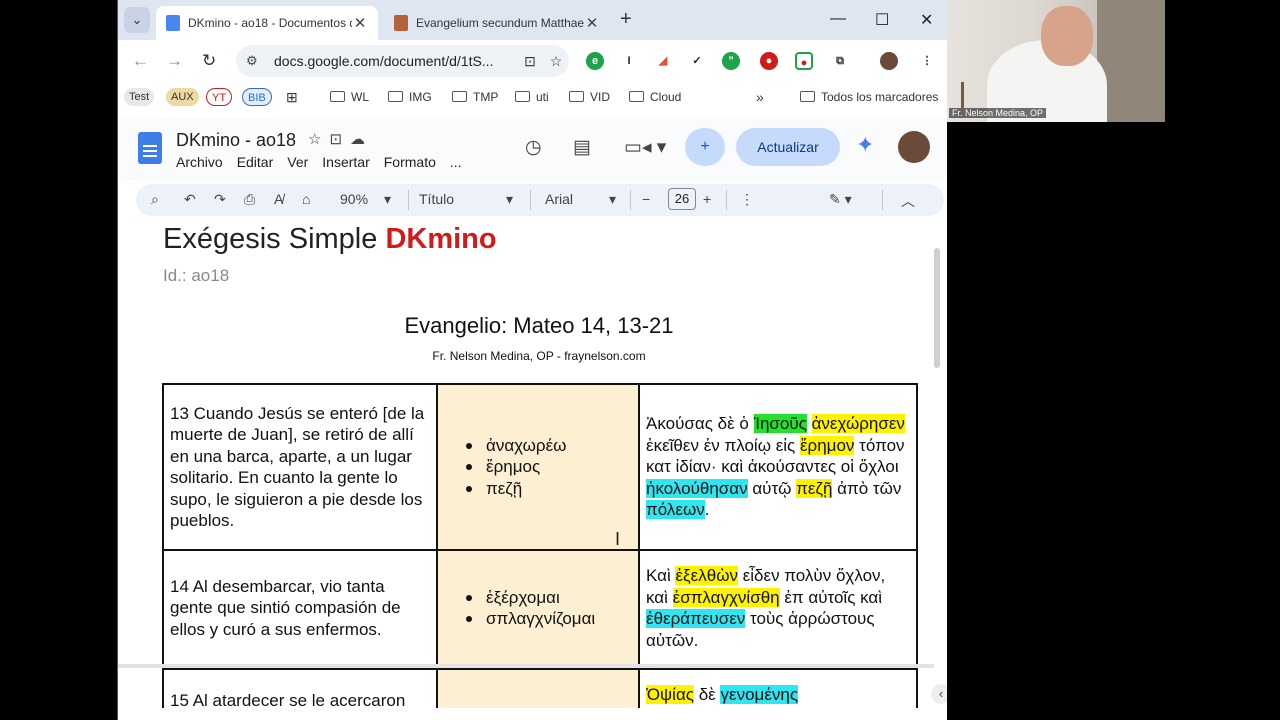  I want to click on document-heading: Exégesis Simple DKmino, so click(330, 239).